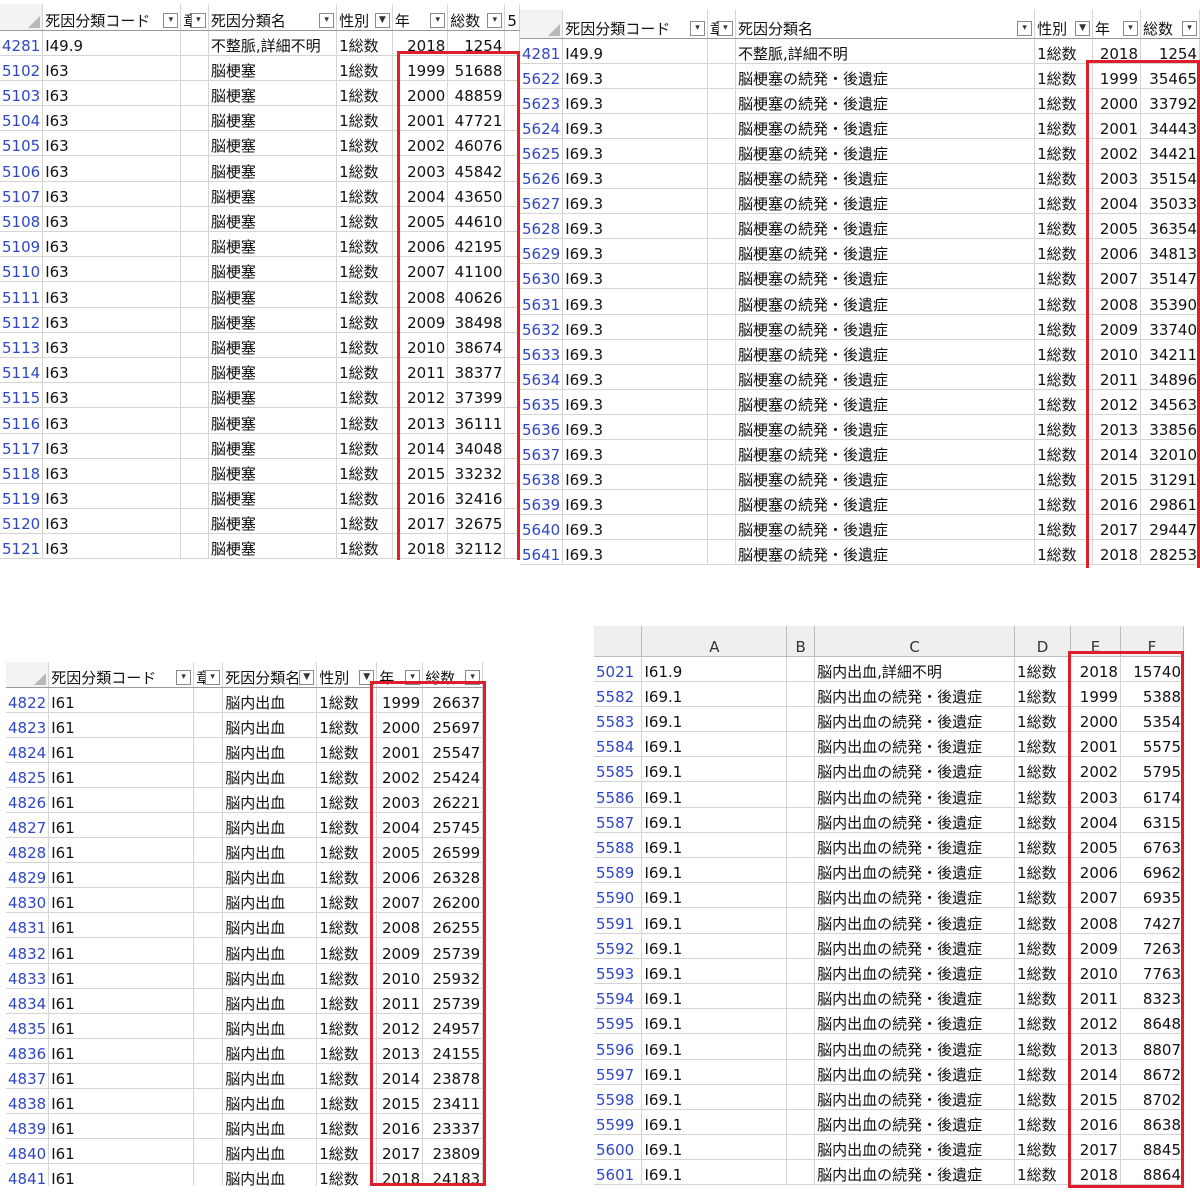  Describe the element at coordinates (22, 194) in the screenshot. I see `row-number: 5107` at that location.